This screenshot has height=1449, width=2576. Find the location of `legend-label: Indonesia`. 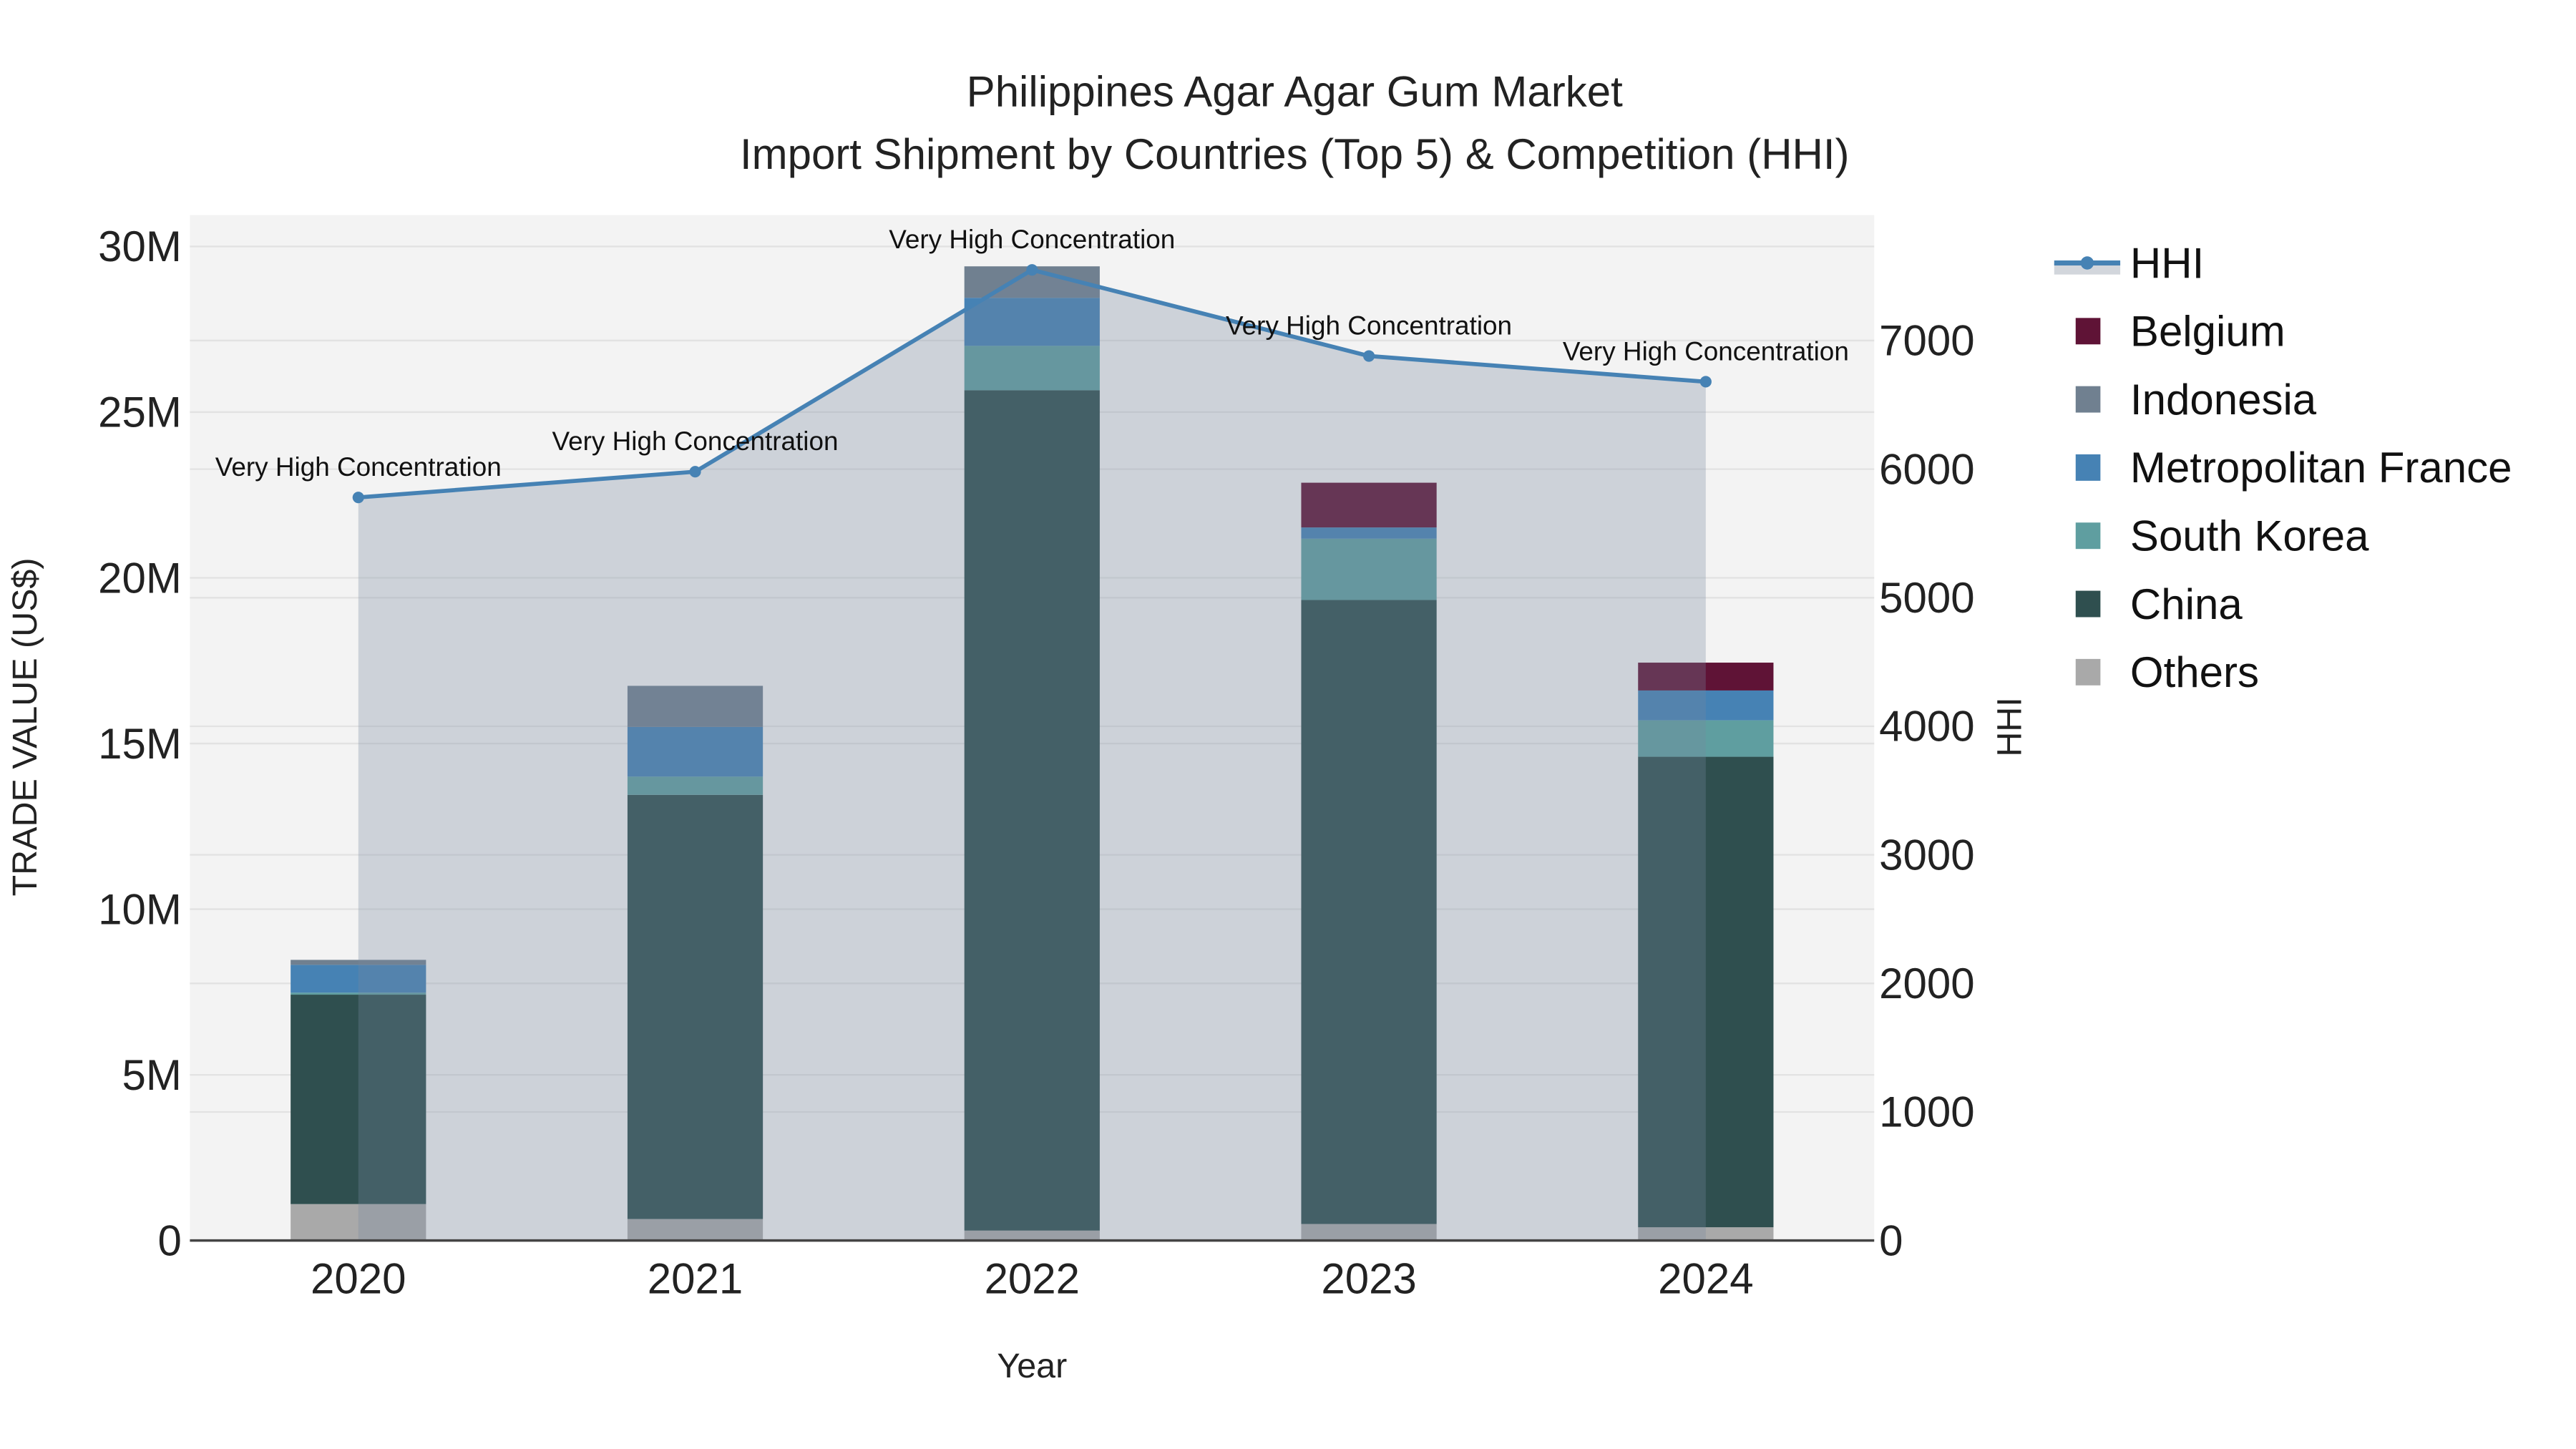

legend-label: Indonesia is located at coordinates (2223, 400).